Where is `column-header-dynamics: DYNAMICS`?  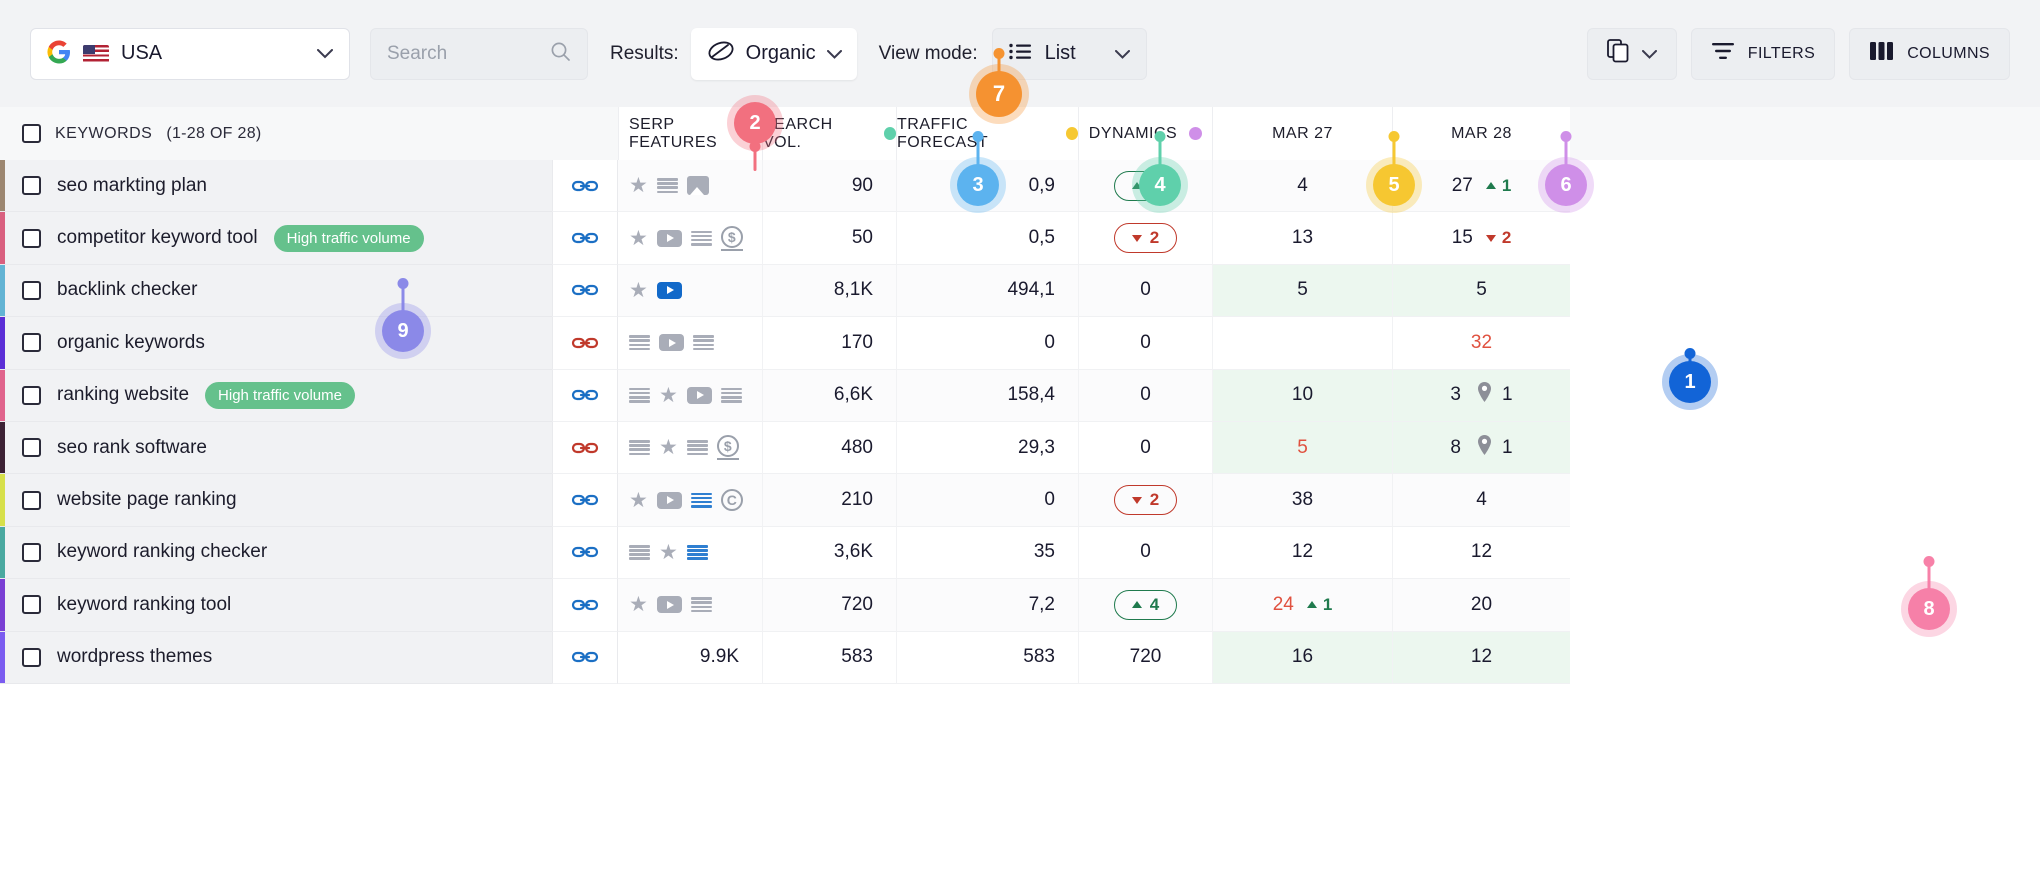 column-header-dynamics: DYNAMICS is located at coordinates (1145, 133).